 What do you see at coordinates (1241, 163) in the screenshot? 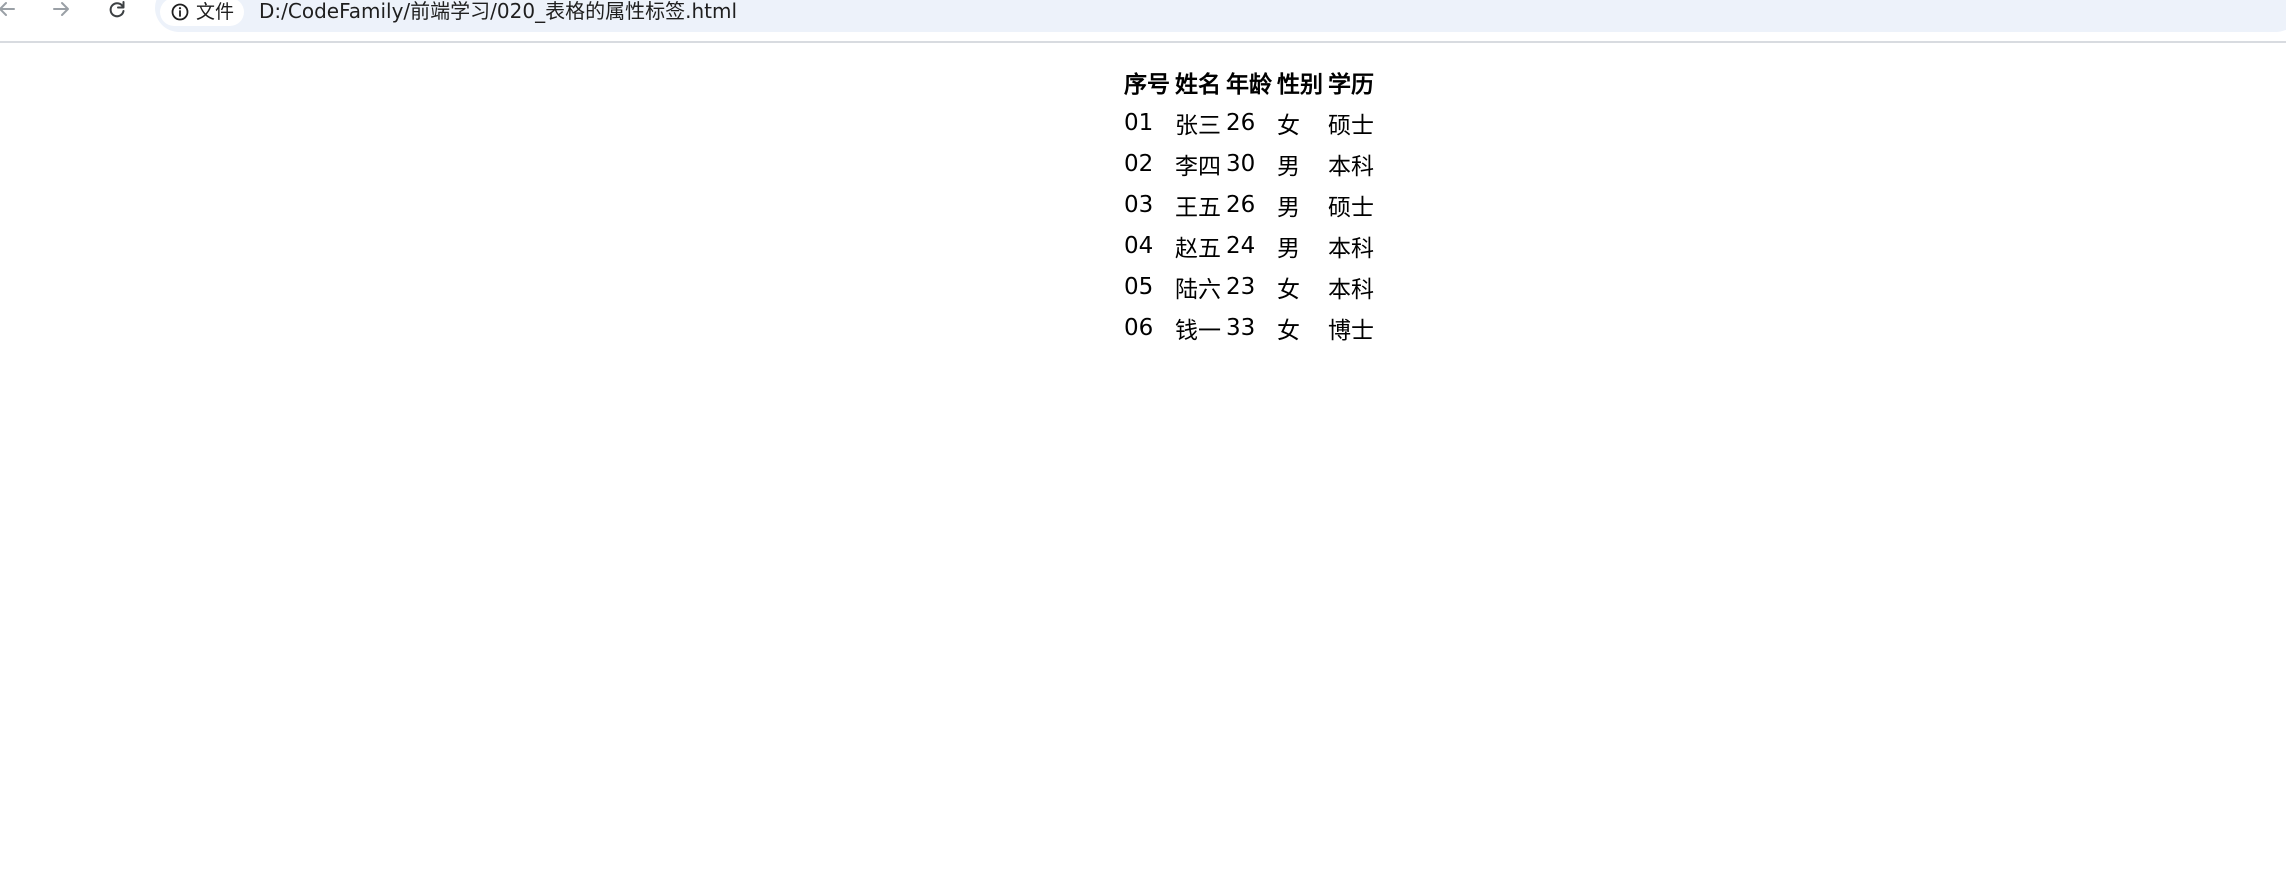
I see `cell-age: 30` at bounding box center [1241, 163].